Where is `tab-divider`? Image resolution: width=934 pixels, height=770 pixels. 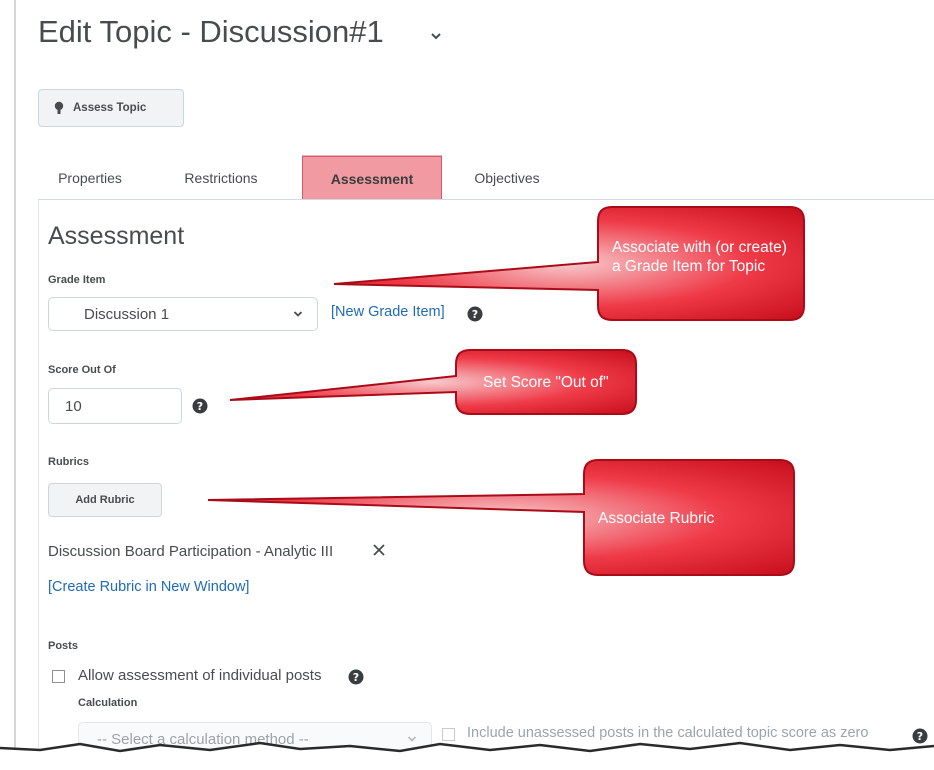
tab-divider is located at coordinates (486, 199).